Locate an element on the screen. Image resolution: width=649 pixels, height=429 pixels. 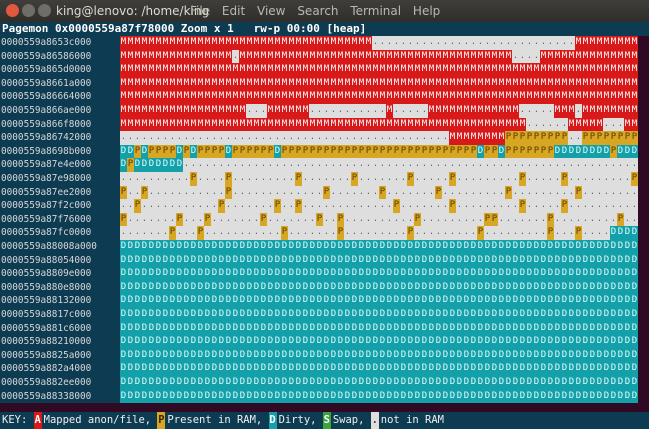
menu-view: View is located at coordinates (271, 11).